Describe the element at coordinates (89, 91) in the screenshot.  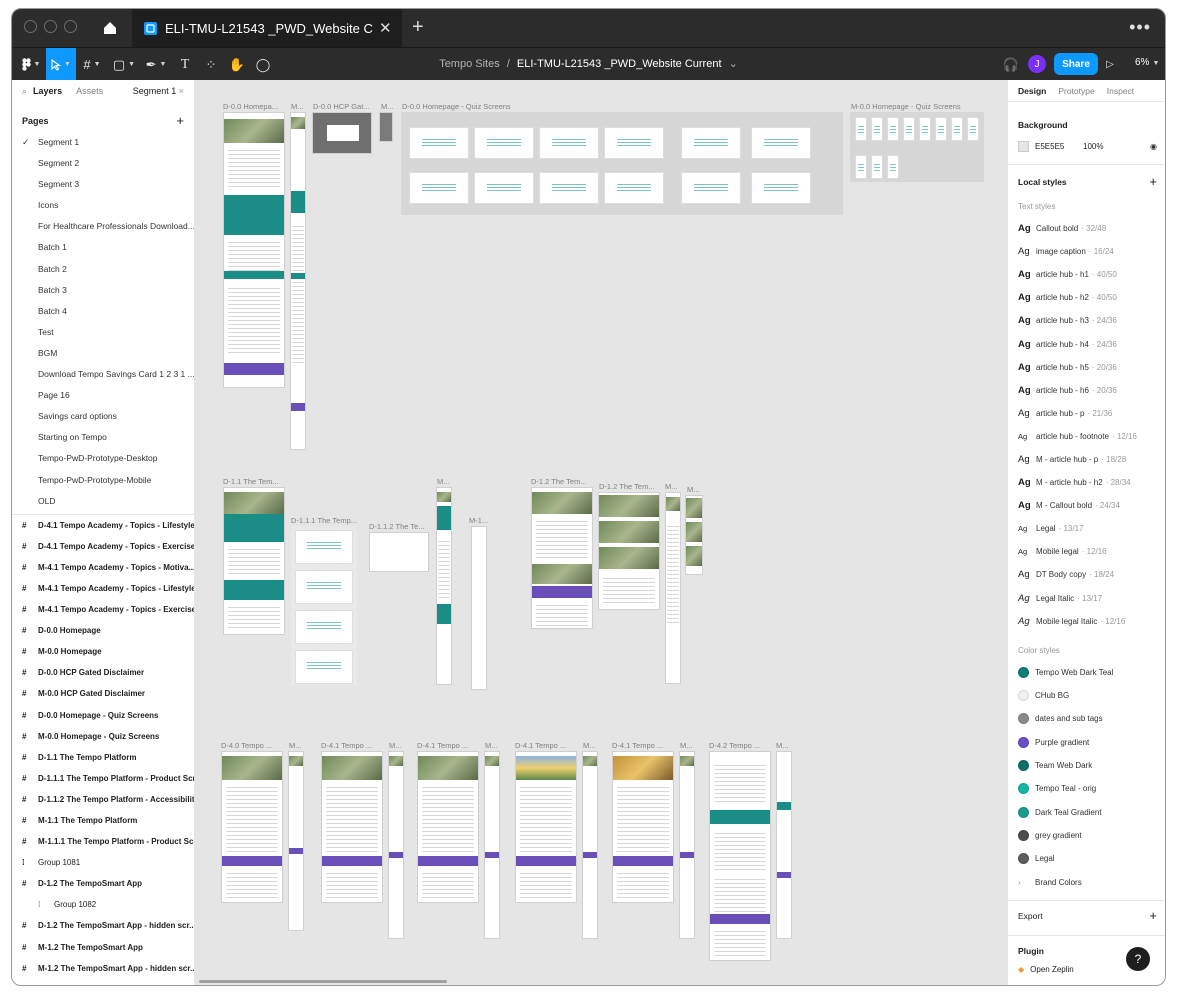
I see `tab-assets: Assets` at that location.